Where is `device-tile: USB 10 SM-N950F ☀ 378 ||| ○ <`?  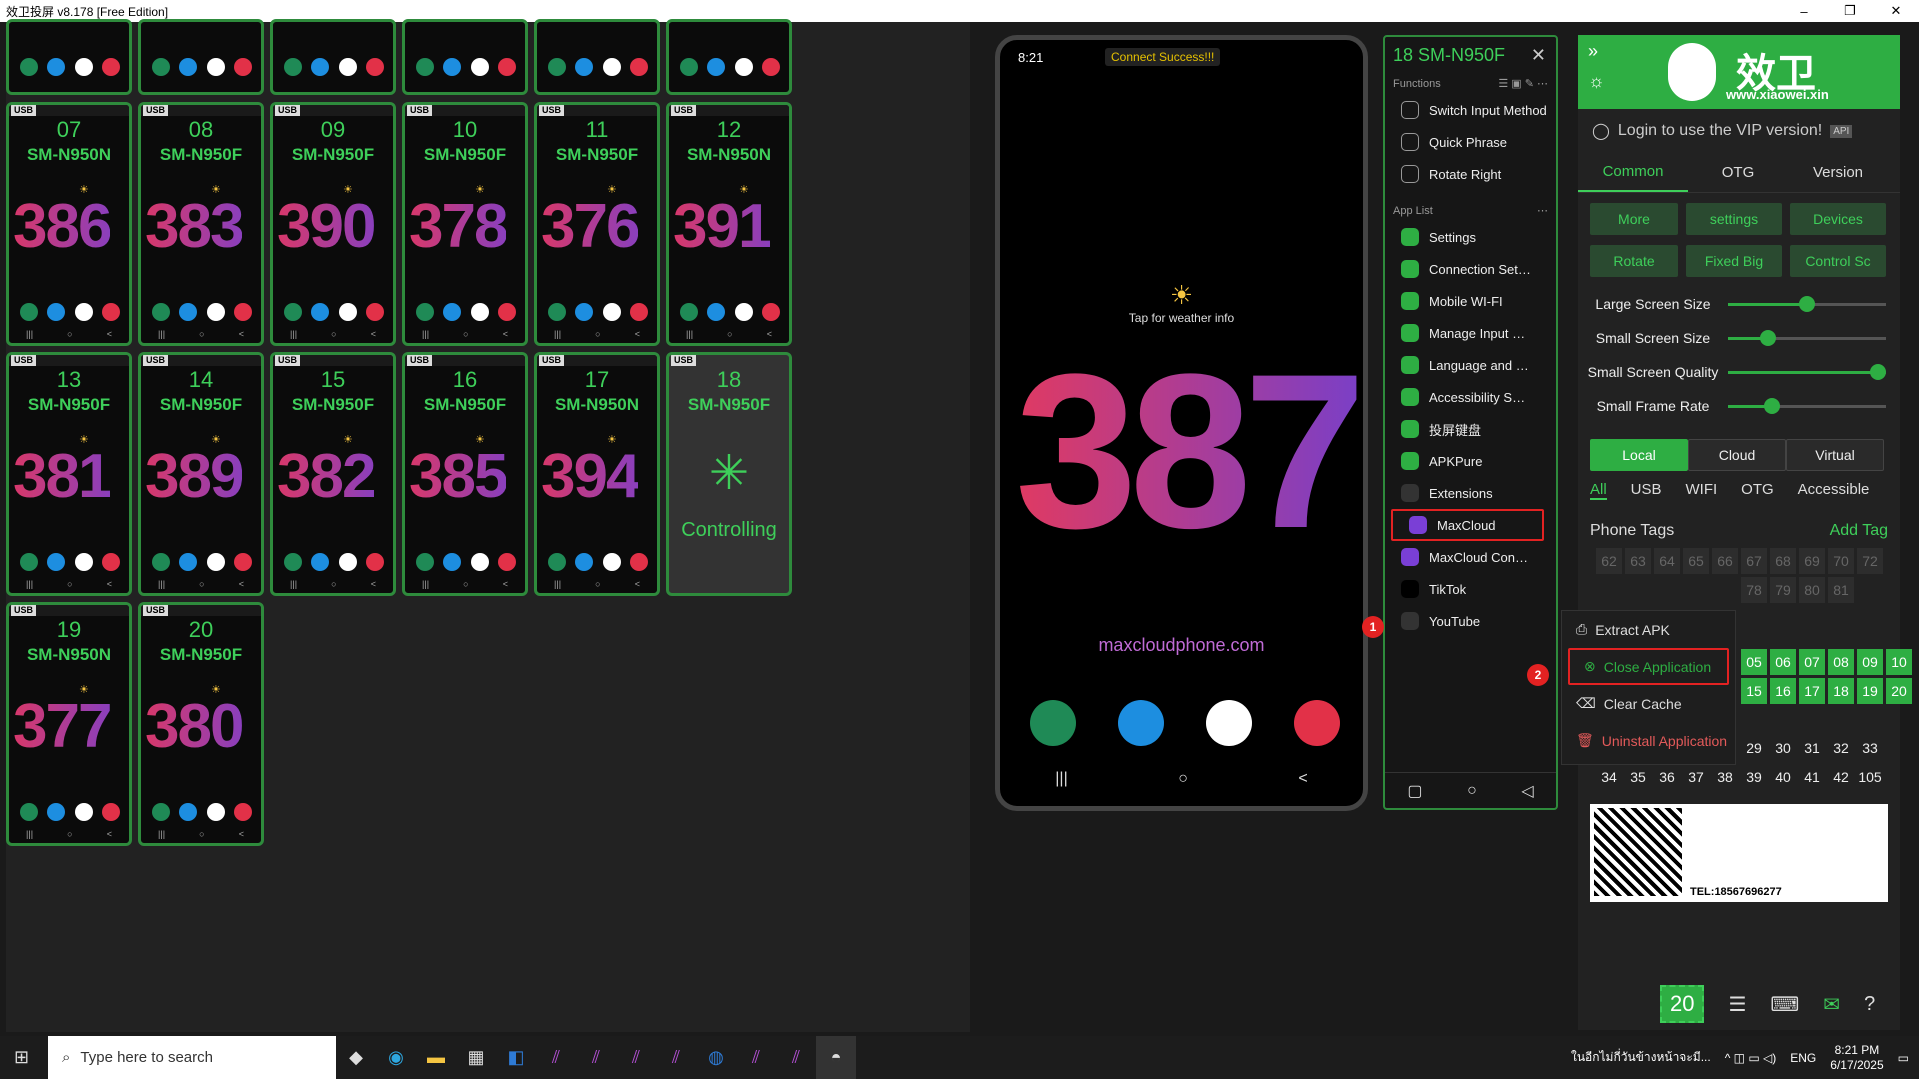
device-tile: USB 10 SM-N950F ☀ 378 ||| ○ < is located at coordinates (465, 224).